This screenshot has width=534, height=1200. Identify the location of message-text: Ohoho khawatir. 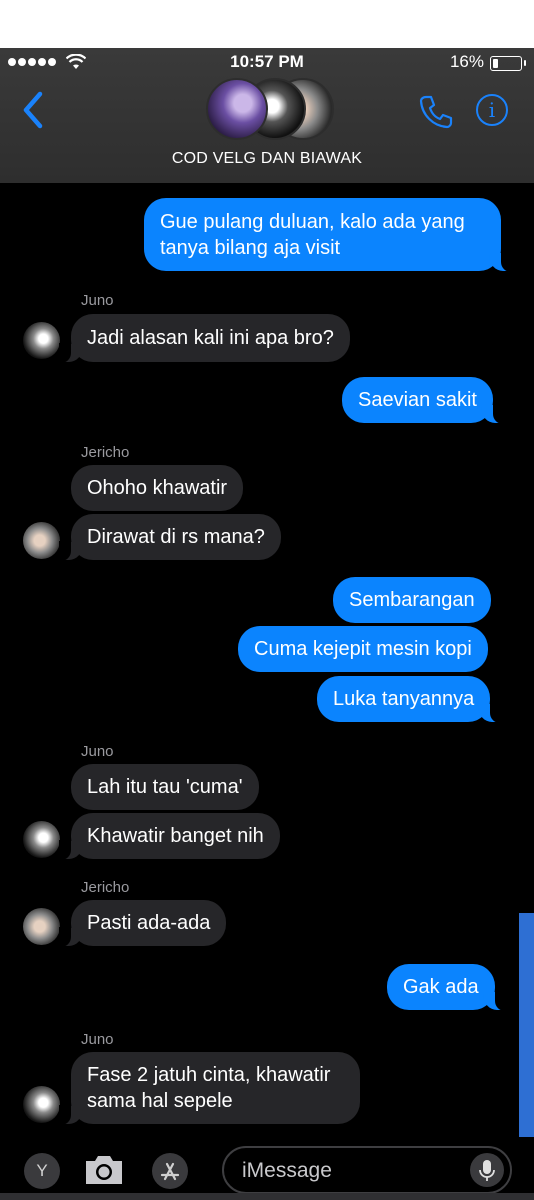
(157, 488).